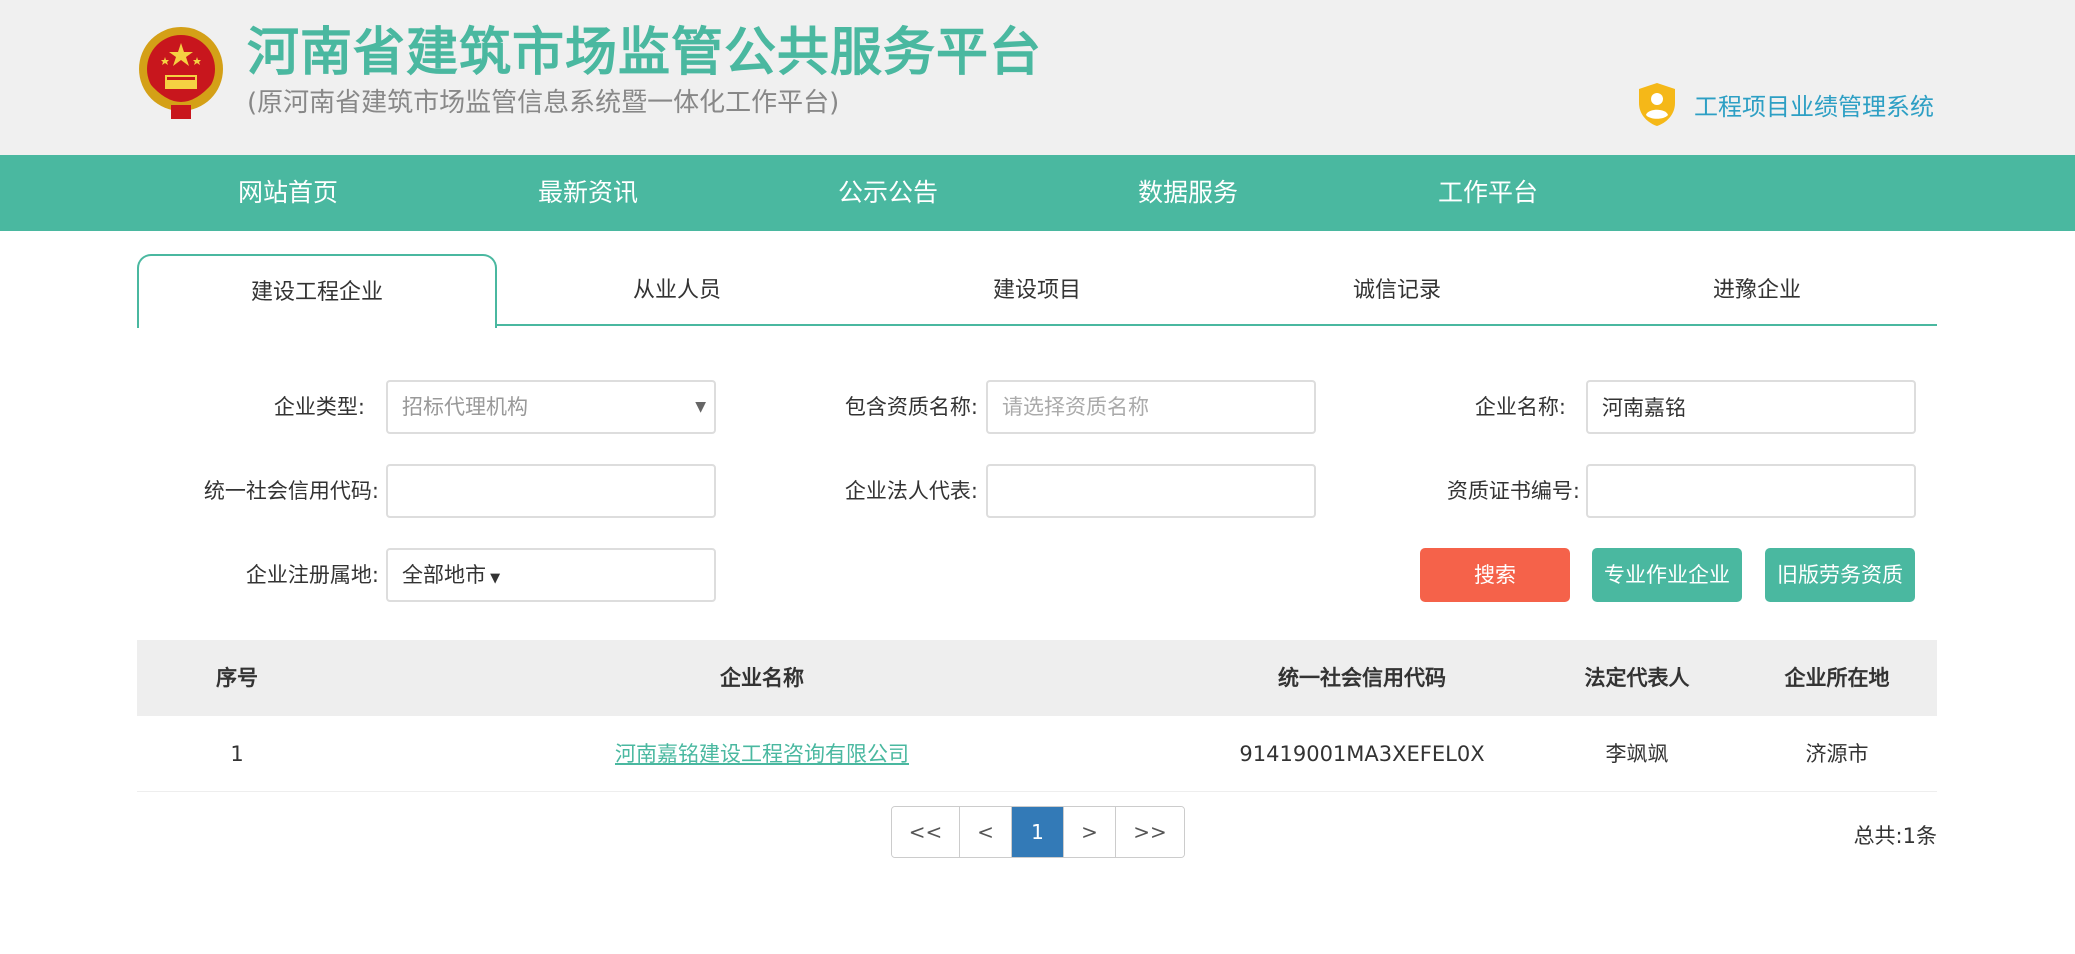 The height and width of the screenshot is (954, 2075). I want to click on nav-item-data-services: 数据服务, so click(1188, 193).